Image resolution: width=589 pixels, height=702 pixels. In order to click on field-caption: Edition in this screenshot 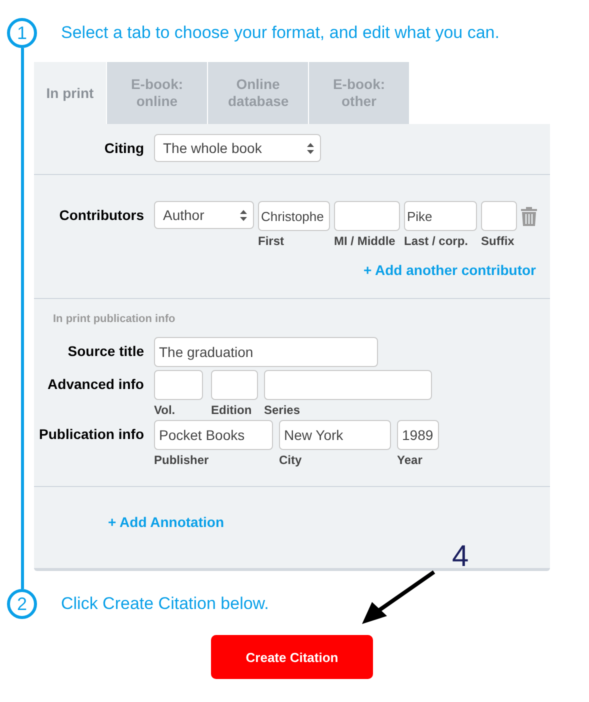, I will do `click(232, 410)`.